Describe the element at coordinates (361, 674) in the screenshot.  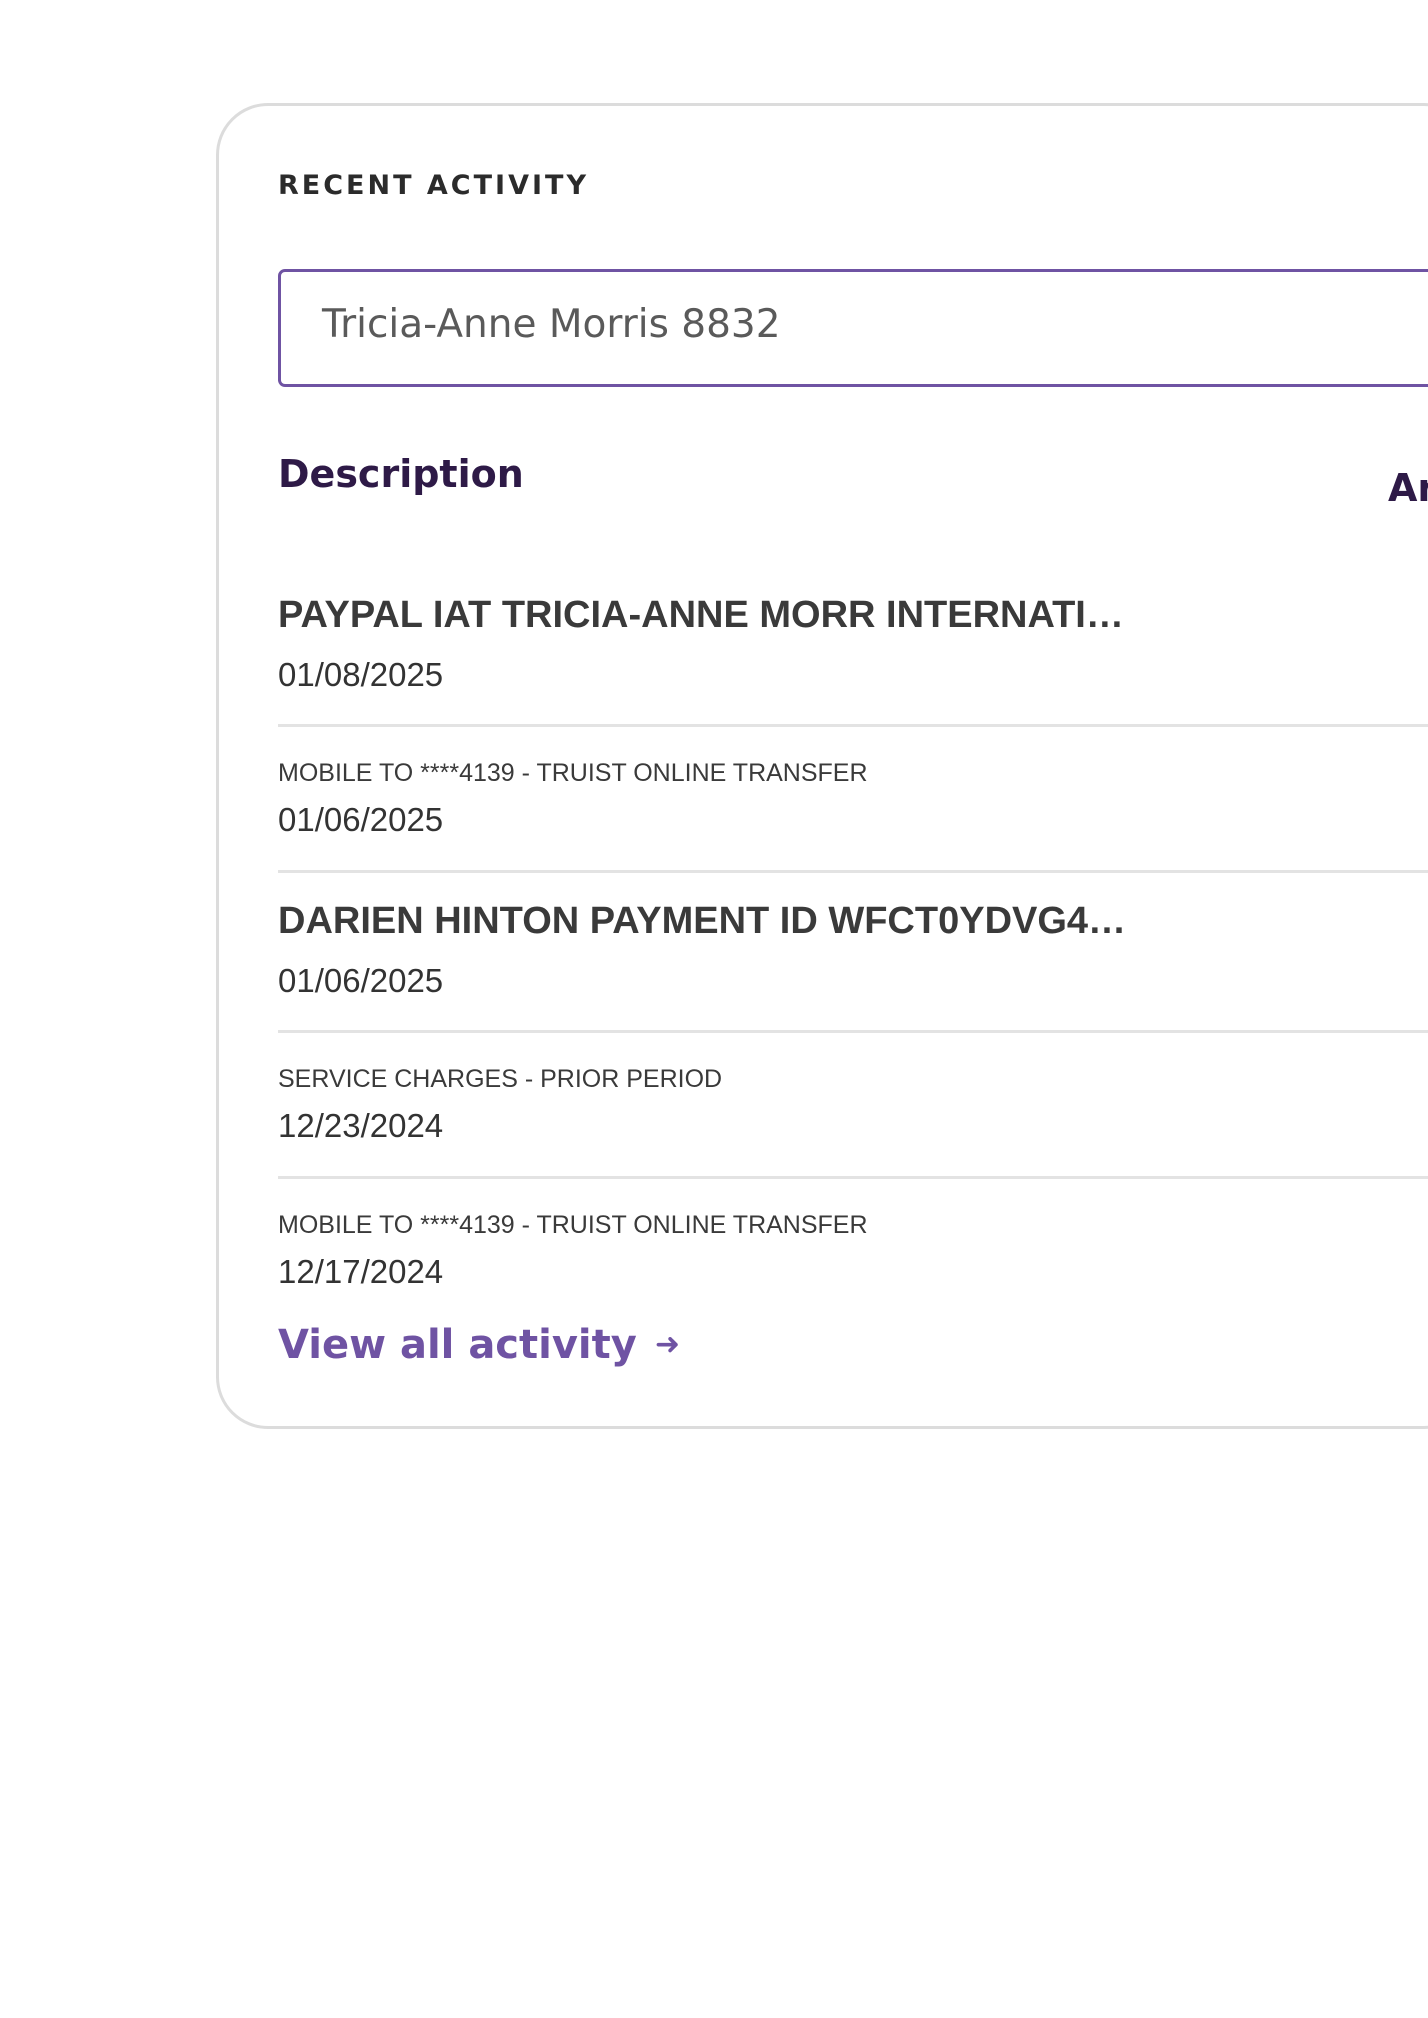
I see `transaction-date: 01/08/2025` at that location.